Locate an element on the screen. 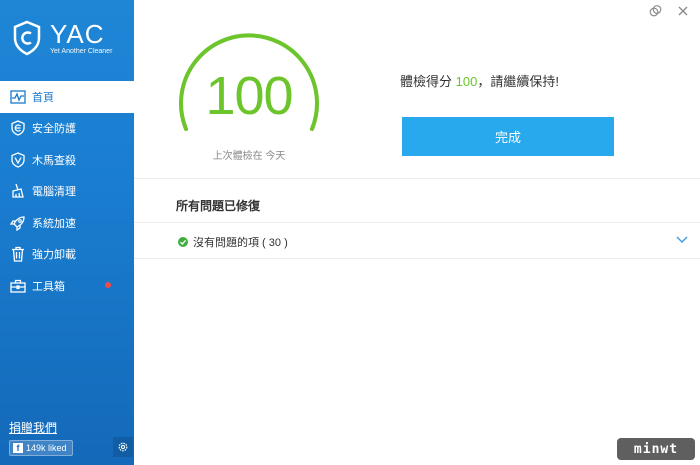  skin-icon is located at coordinates (655, 11).